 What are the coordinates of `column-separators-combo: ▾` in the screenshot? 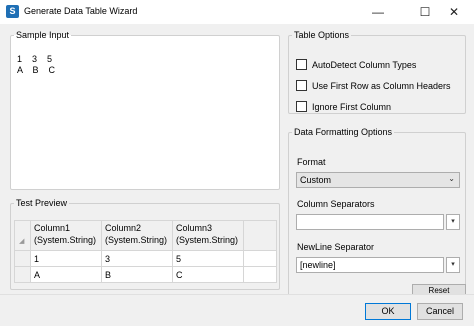 It's located at (378, 222).